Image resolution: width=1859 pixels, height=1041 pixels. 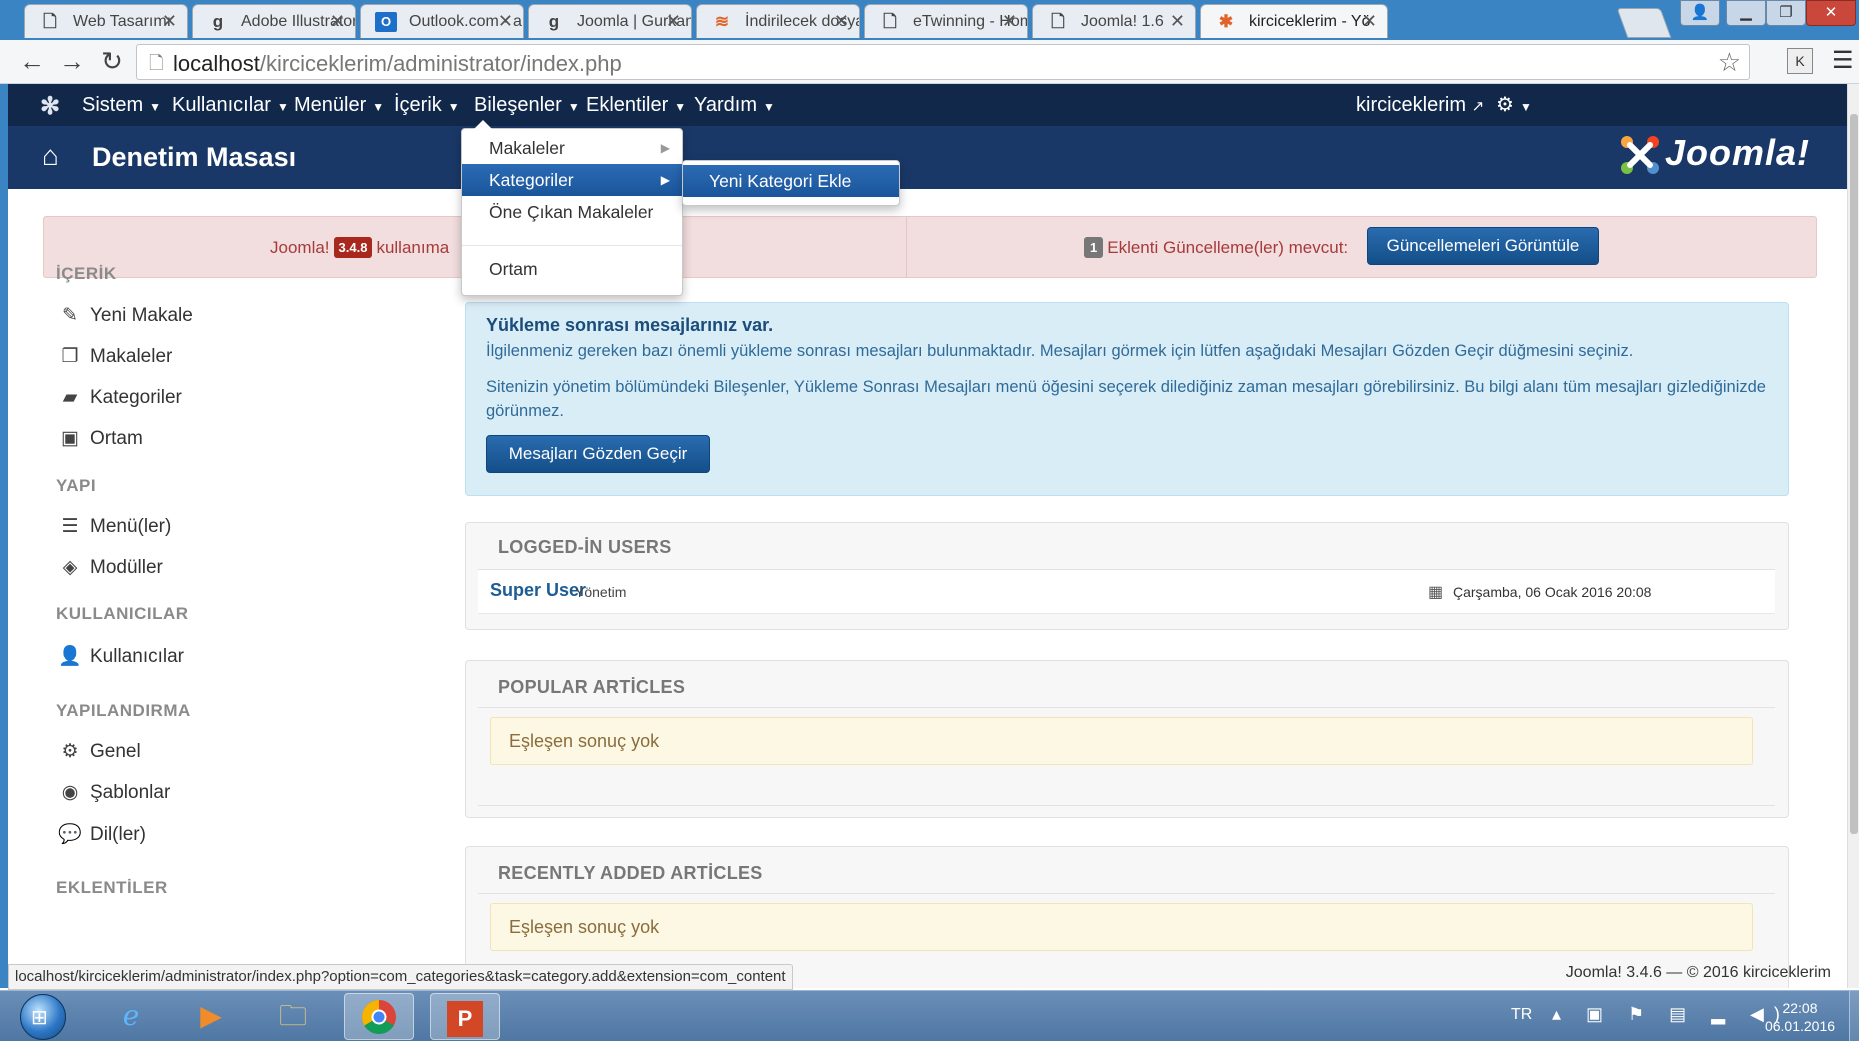 What do you see at coordinates (72, 62) in the screenshot?
I see `forward-icon: →` at bounding box center [72, 62].